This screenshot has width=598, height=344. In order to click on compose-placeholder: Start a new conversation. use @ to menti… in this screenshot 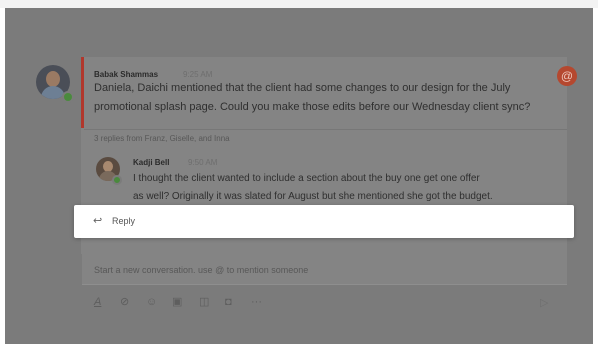, I will do `click(201, 270)`.